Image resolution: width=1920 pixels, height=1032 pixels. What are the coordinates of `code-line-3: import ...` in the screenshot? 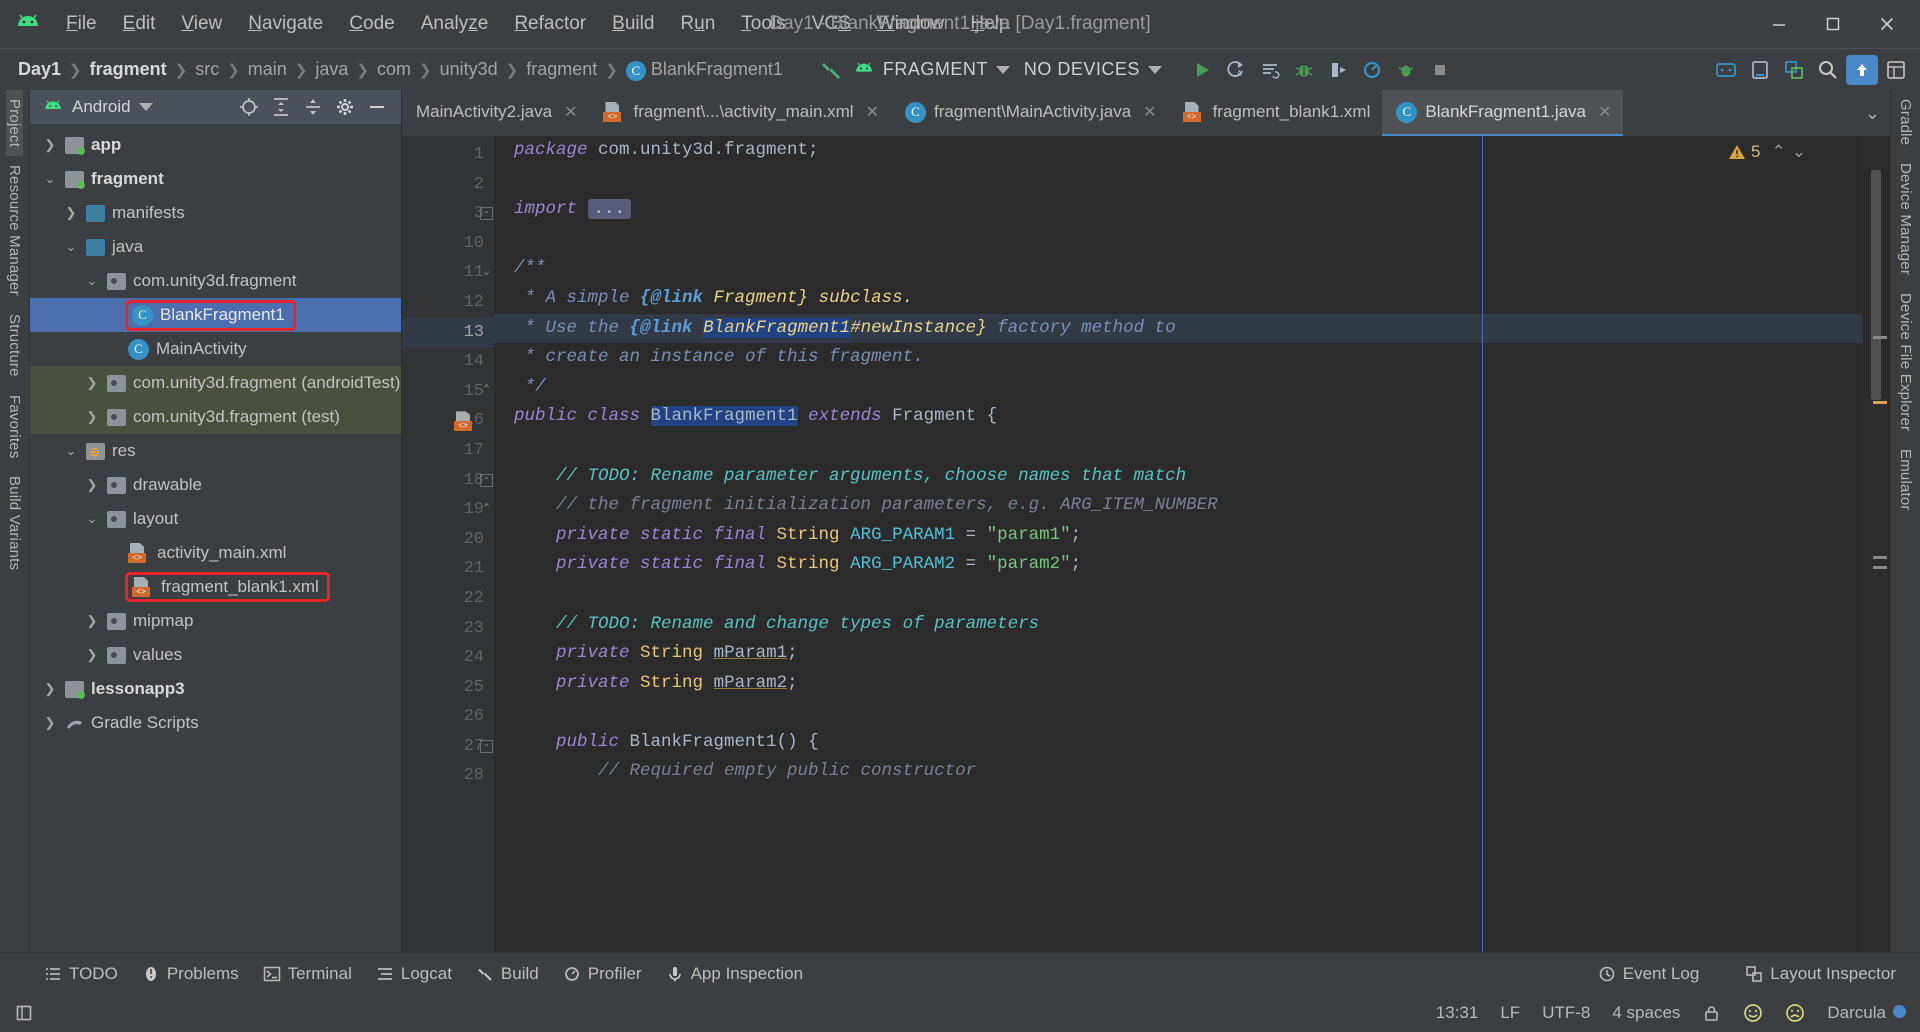 It's located at (1178, 210).